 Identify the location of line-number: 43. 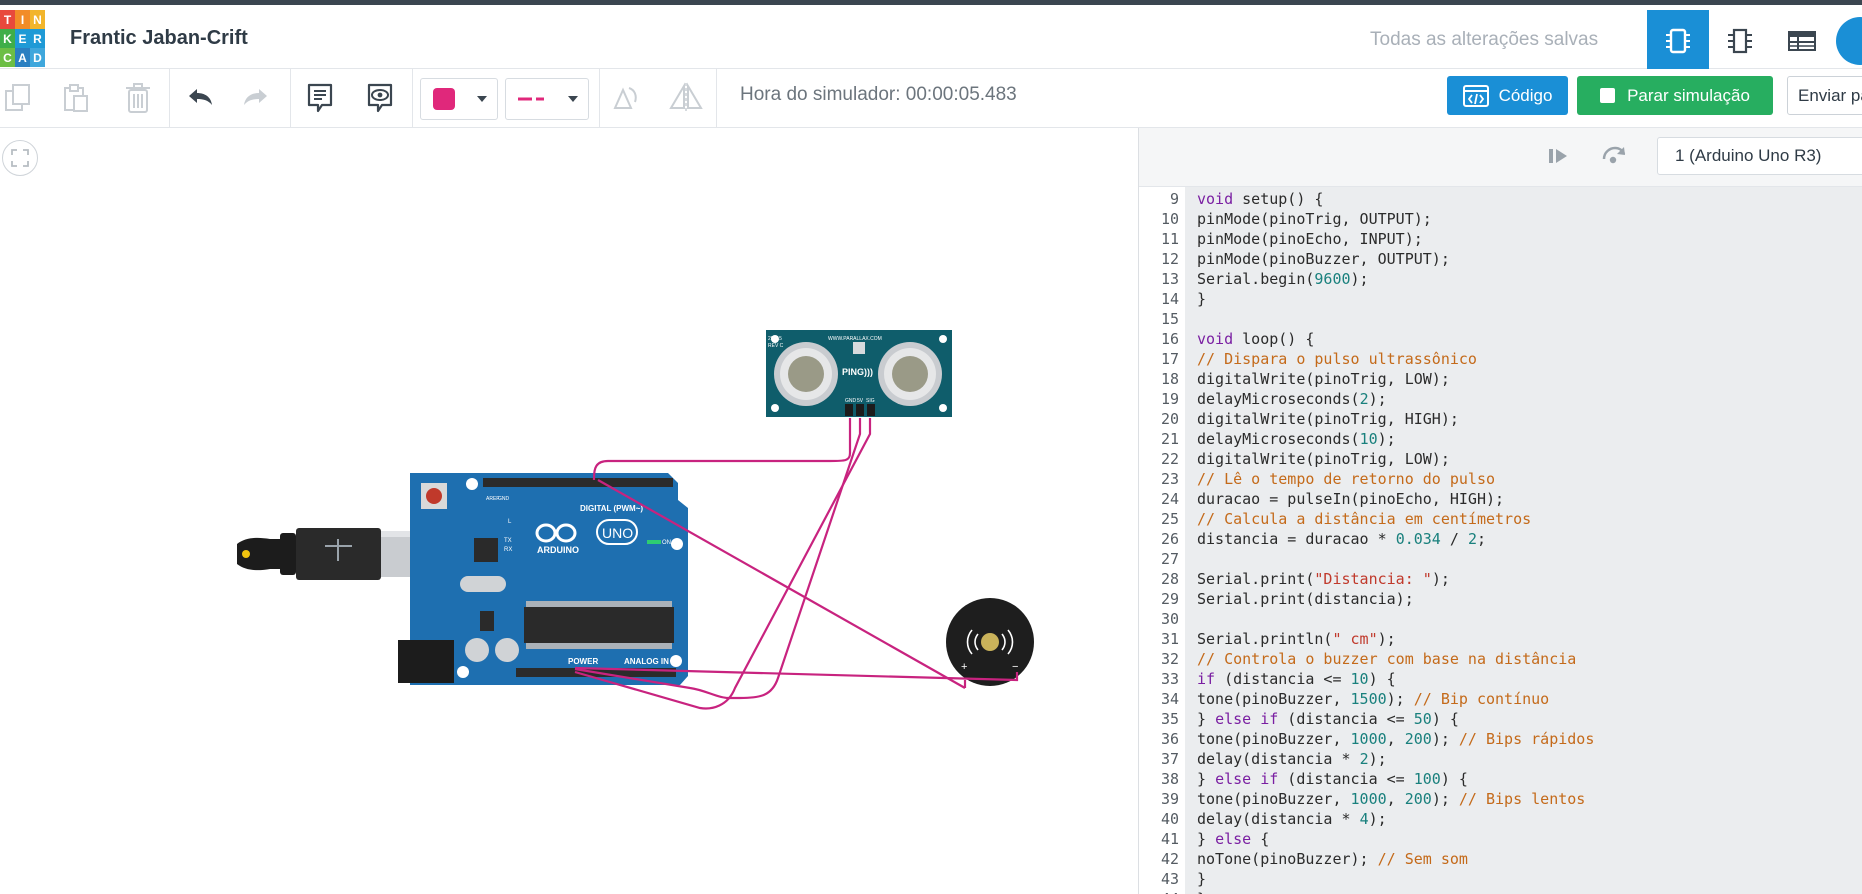
(1169, 879).